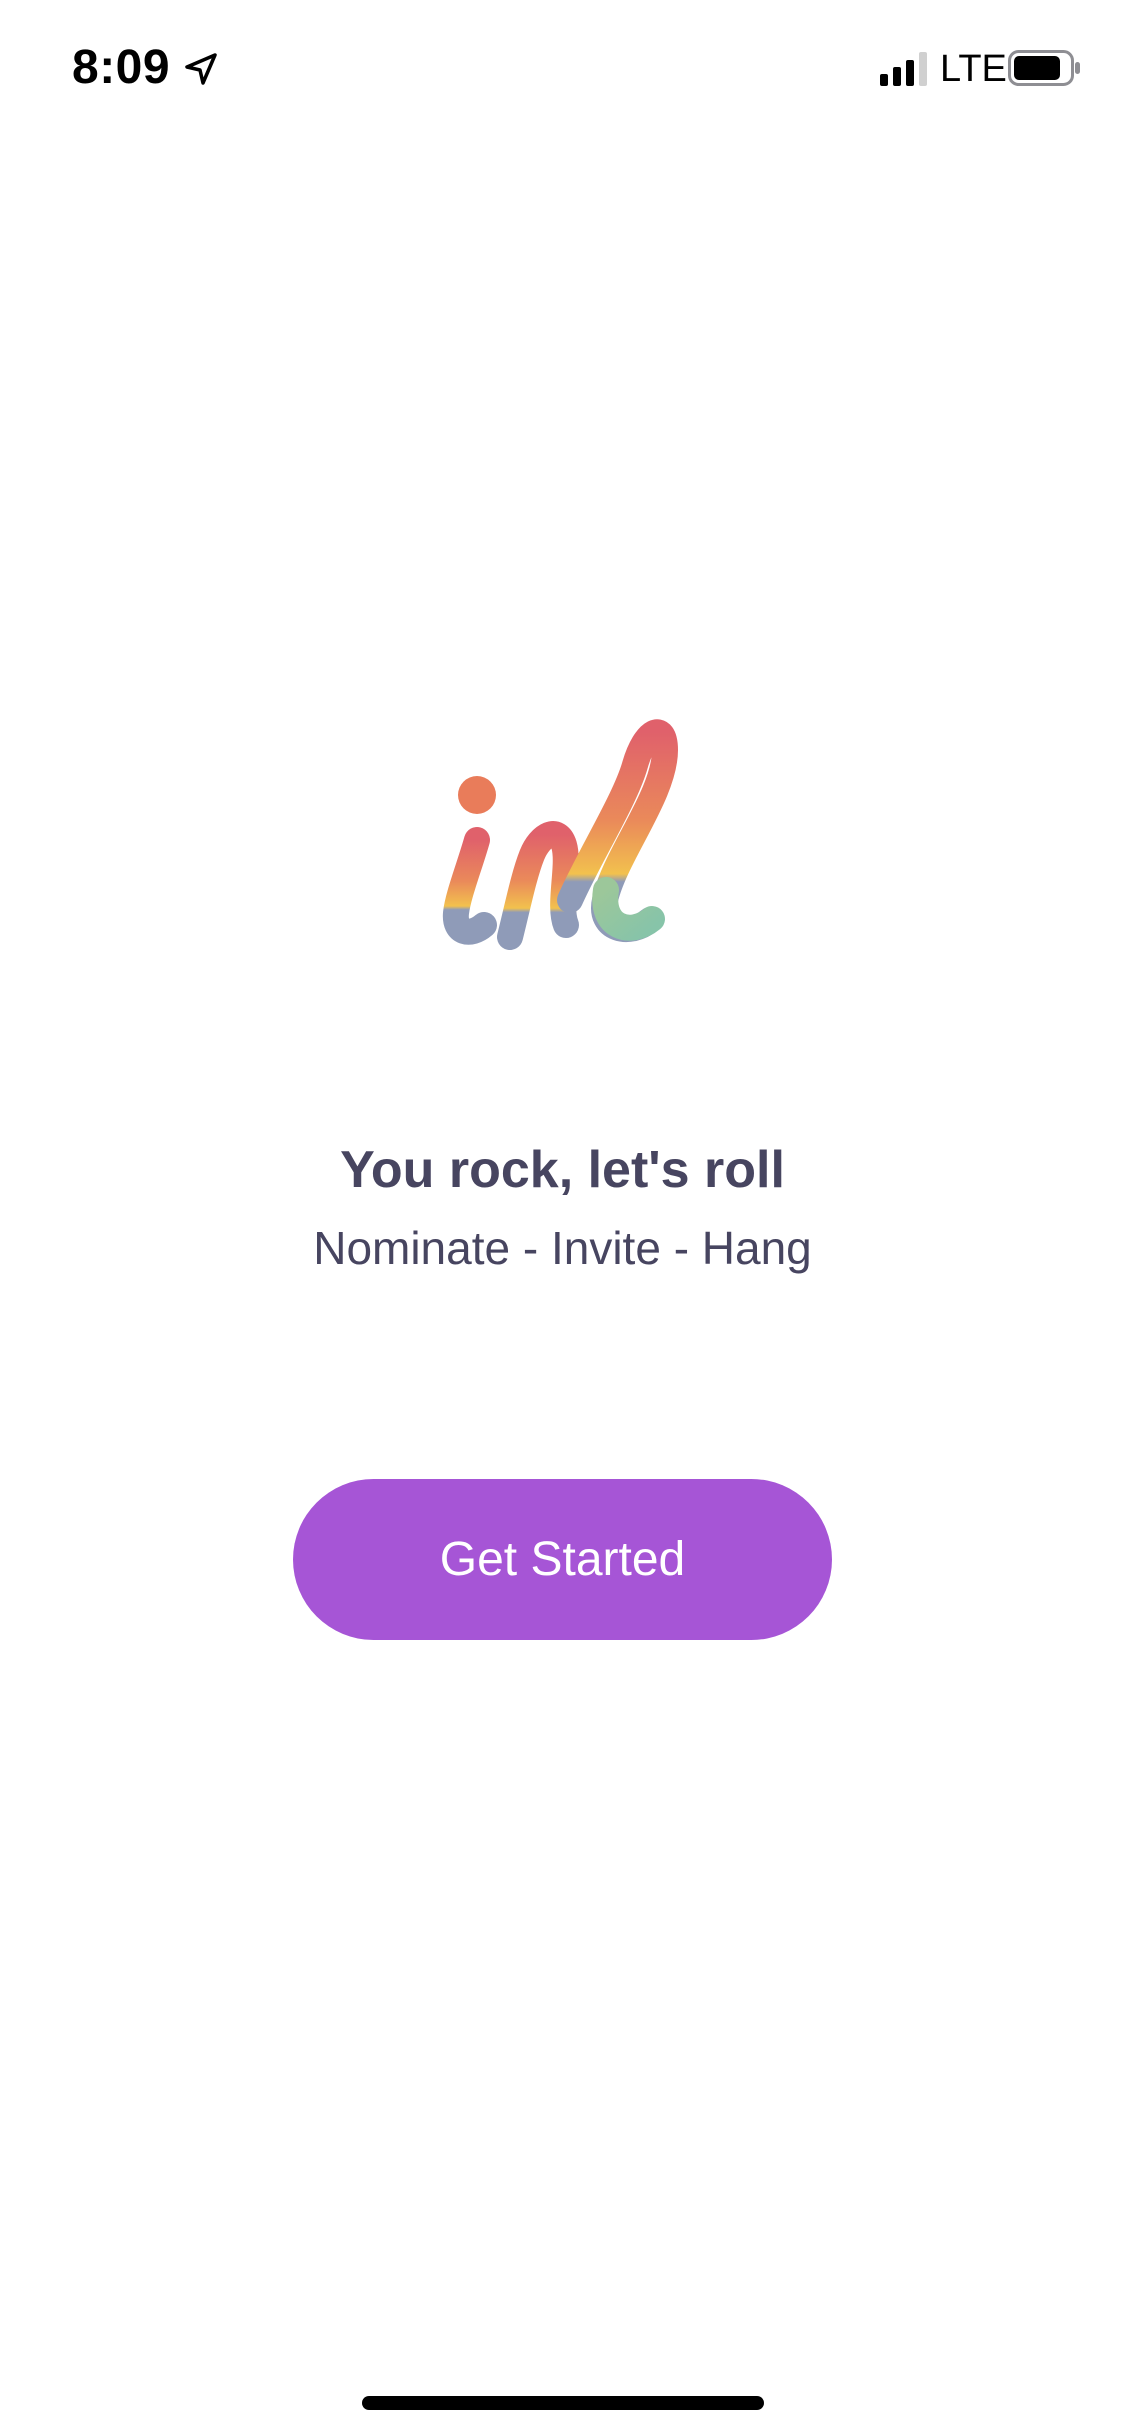 This screenshot has height=2436, width=1125. What do you see at coordinates (562, 1170) in the screenshot?
I see `welcome-headline: You rock, let's roll` at bounding box center [562, 1170].